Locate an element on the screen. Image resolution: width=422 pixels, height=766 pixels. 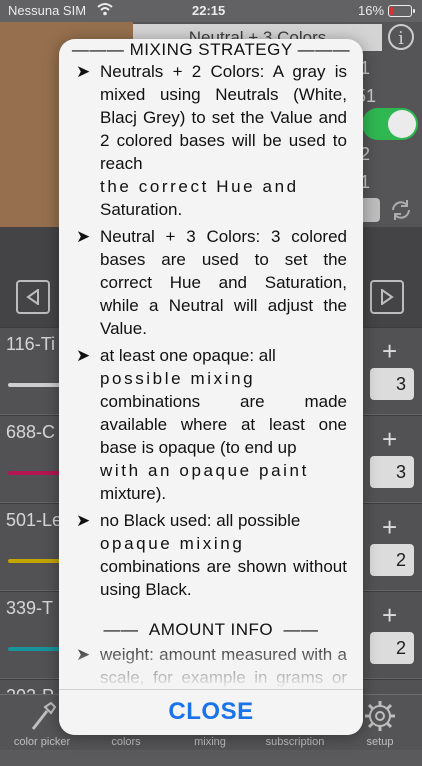
section-title-mixing: ——— MIXING STRATEGY ——— is located at coordinates (211, 49).